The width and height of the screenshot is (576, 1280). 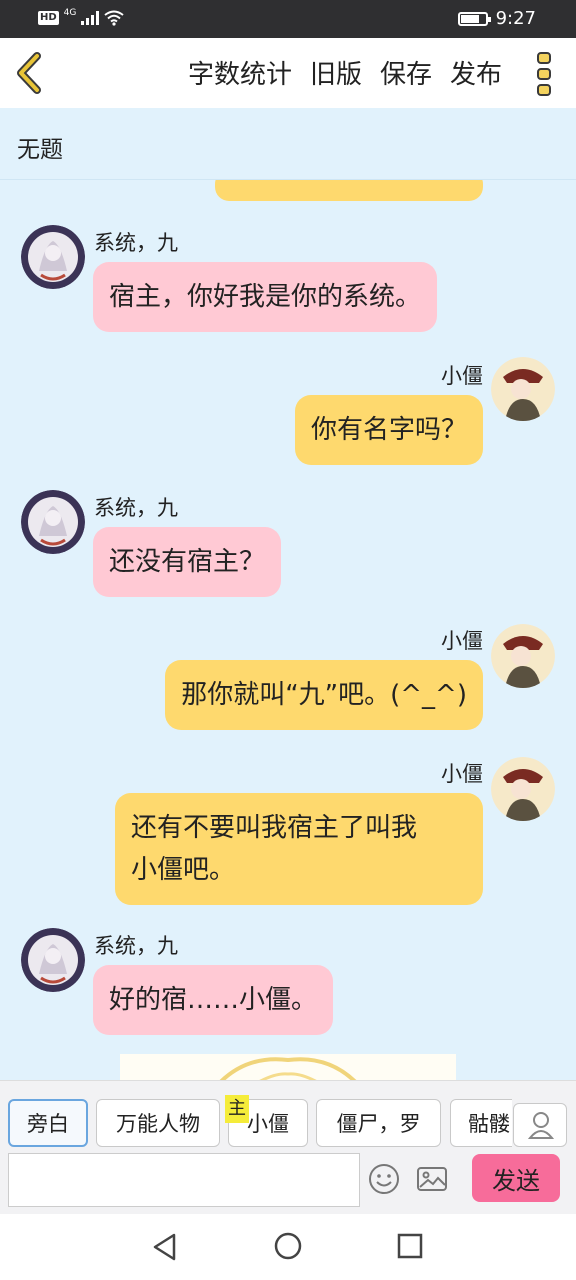 What do you see at coordinates (187, 562) in the screenshot?
I see `message-bubble: 还没有宿主？` at bounding box center [187, 562].